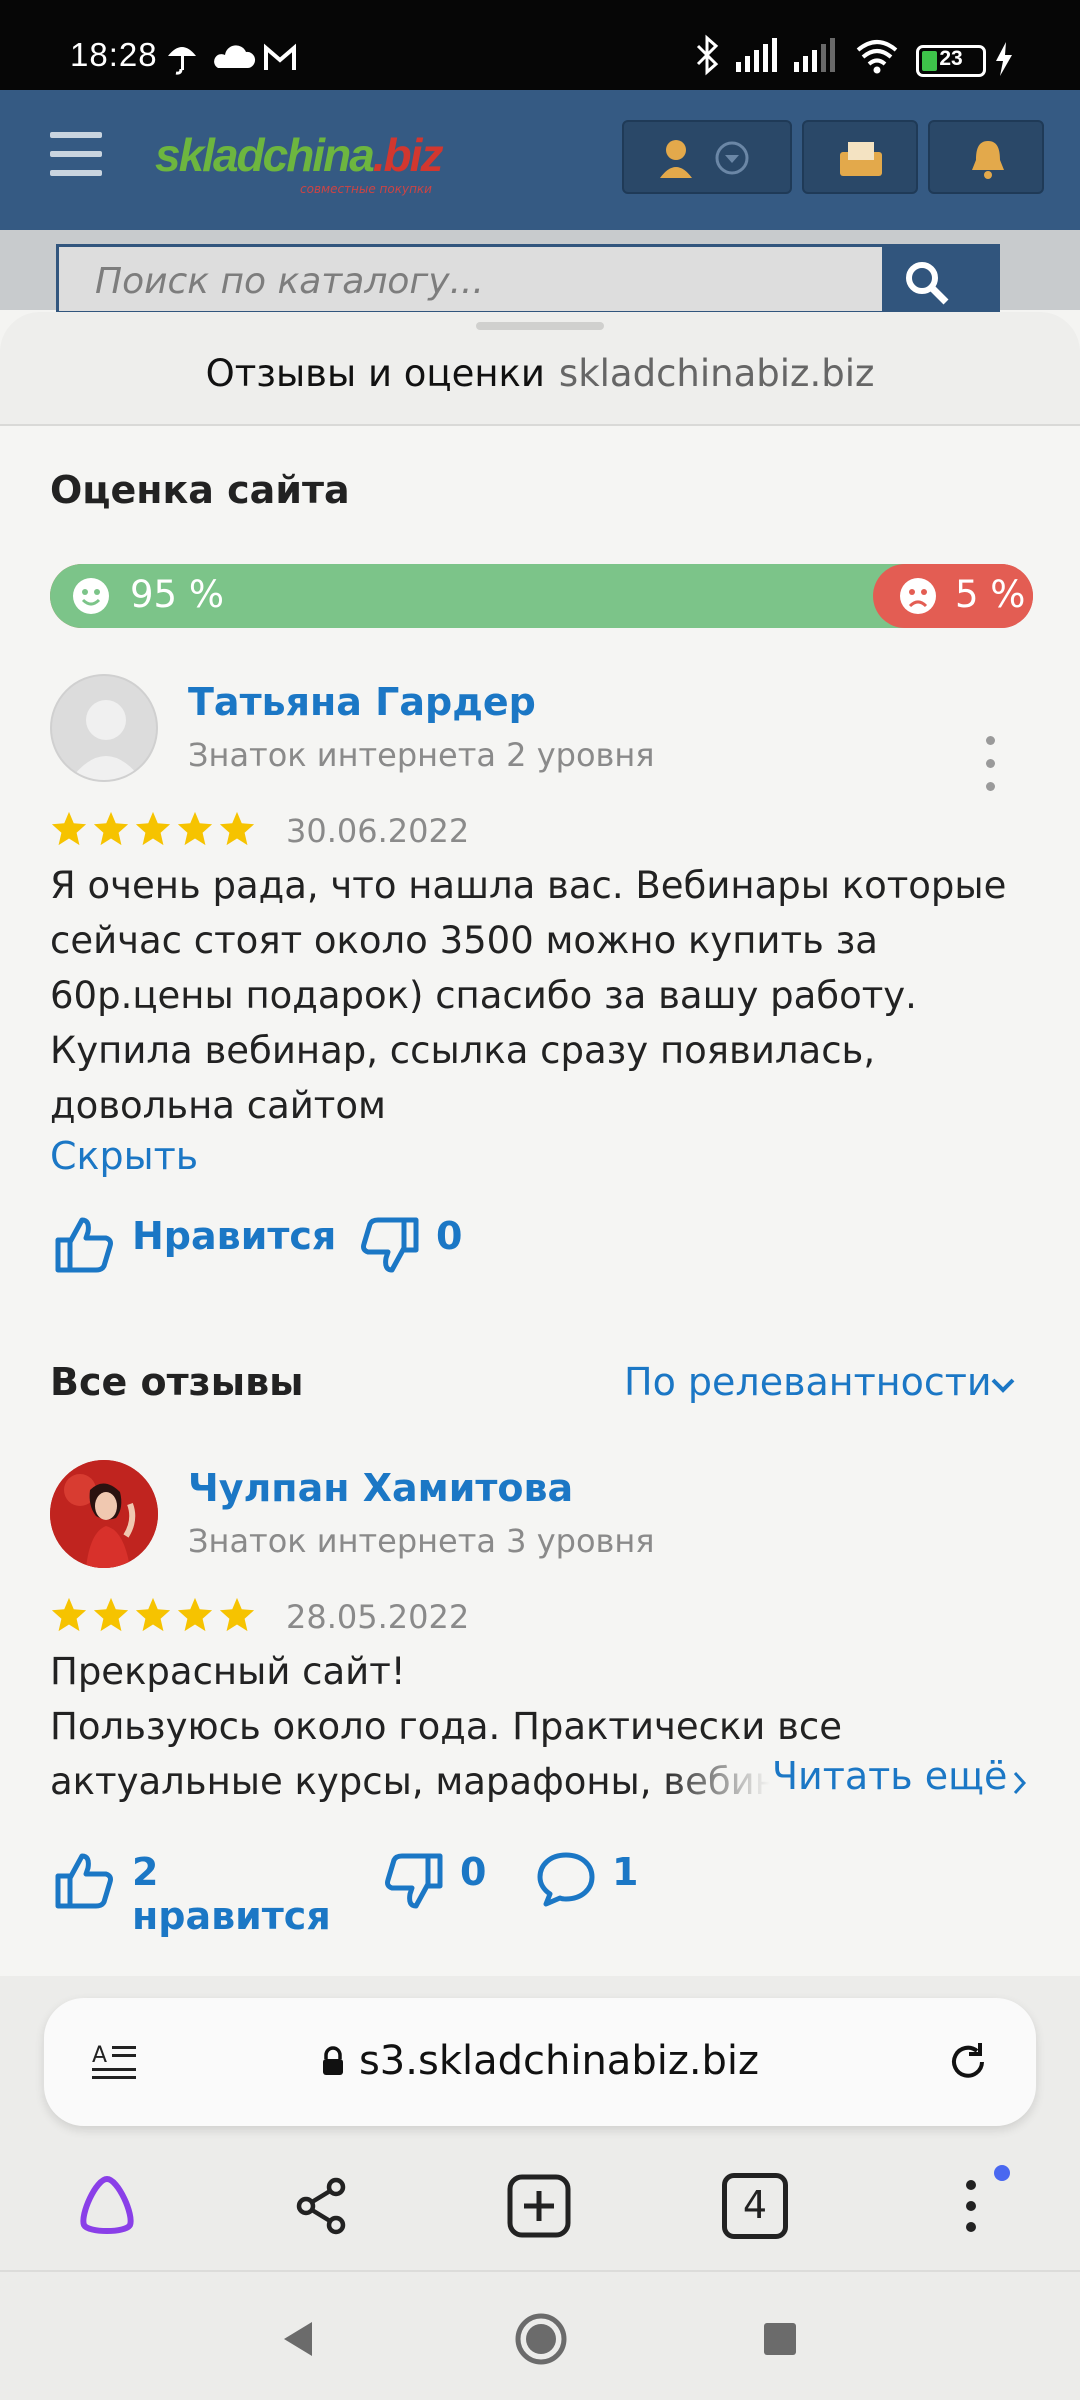 This screenshot has height=2400, width=1080. I want to click on review-date: 30.06.2022, so click(378, 831).